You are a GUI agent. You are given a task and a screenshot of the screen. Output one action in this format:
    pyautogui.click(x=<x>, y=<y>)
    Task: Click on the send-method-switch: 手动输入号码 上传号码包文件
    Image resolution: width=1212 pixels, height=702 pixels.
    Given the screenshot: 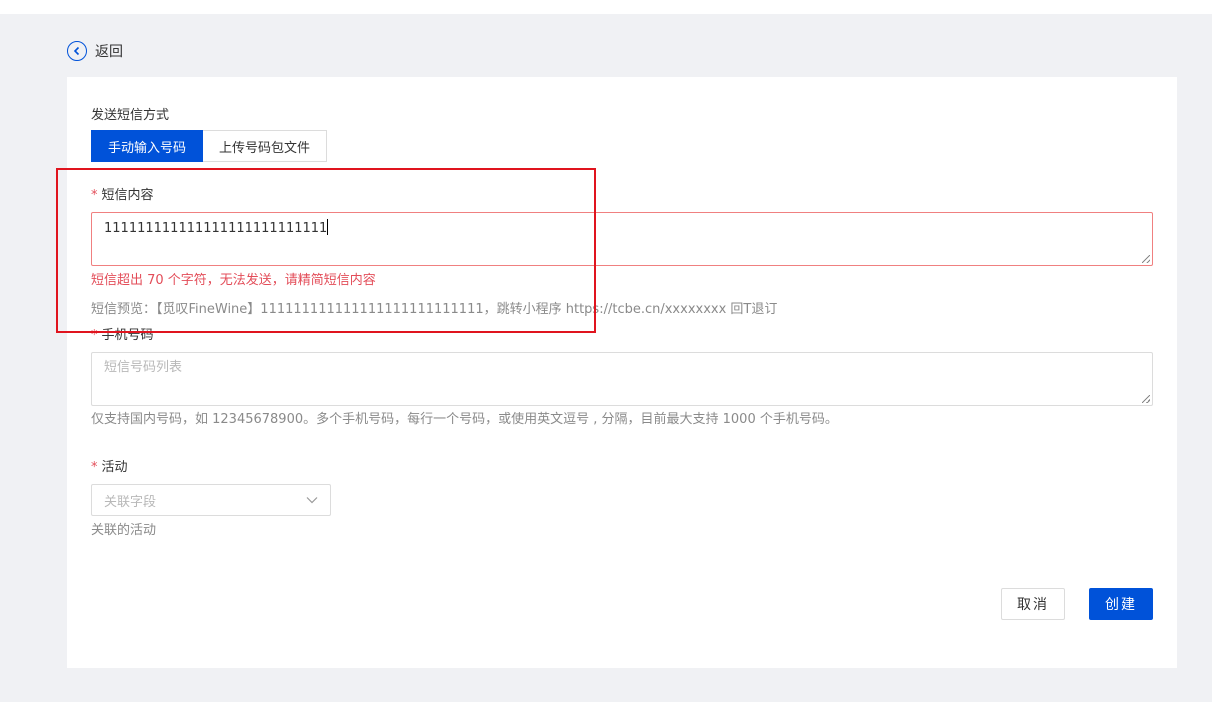 What is the action you would take?
    pyautogui.click(x=209, y=146)
    